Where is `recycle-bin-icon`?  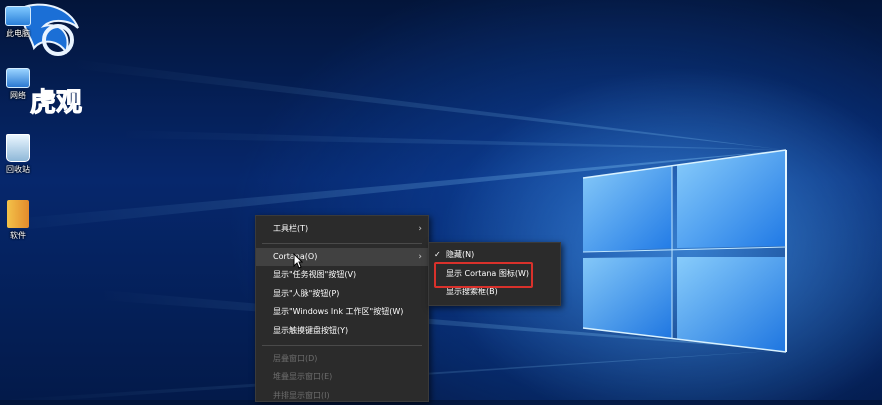
recycle-bin-icon is located at coordinates (18, 148).